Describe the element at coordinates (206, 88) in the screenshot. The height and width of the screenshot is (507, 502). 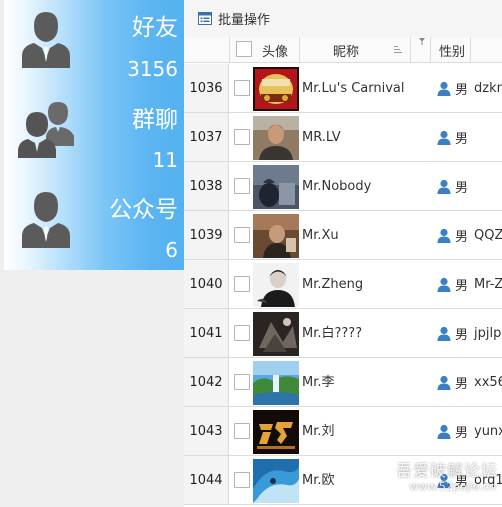
I see `row-id: 1036` at that location.